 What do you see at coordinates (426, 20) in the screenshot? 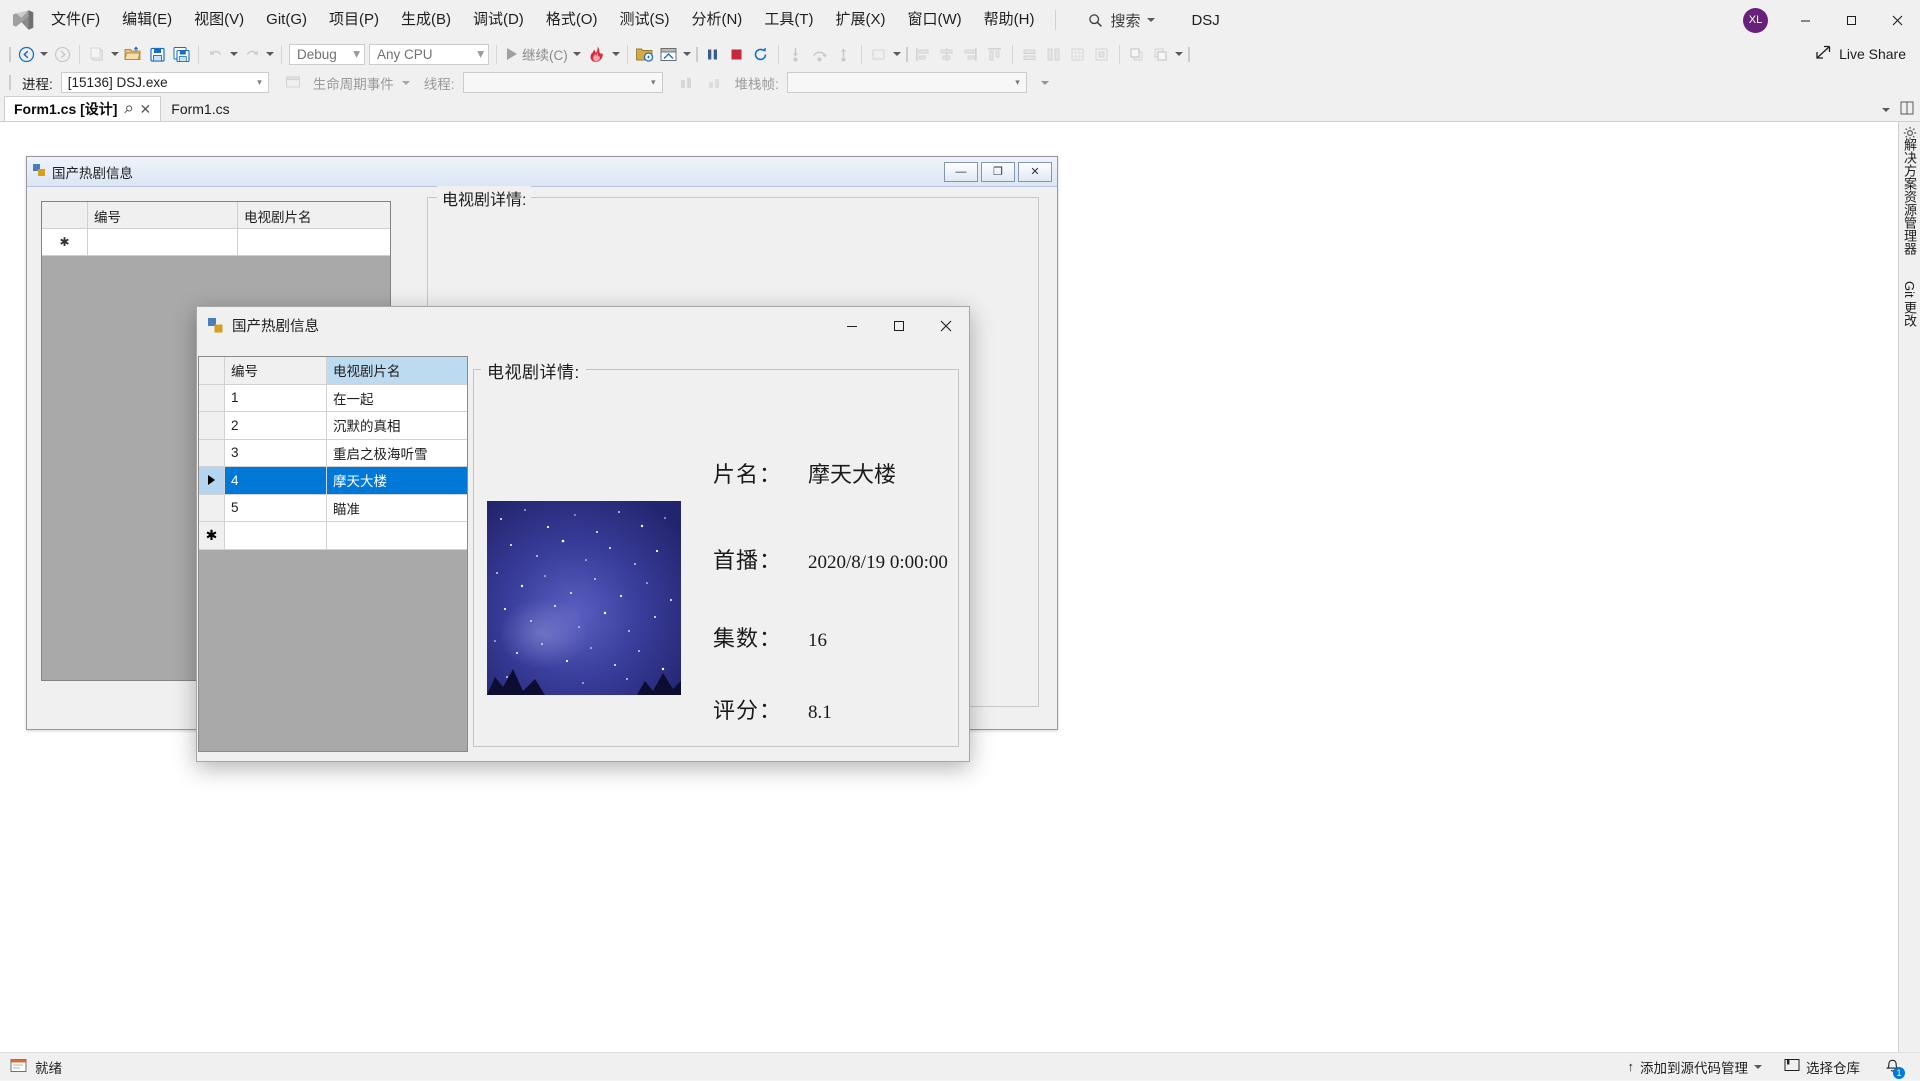
I see `menu-build: 生成(B)` at bounding box center [426, 20].